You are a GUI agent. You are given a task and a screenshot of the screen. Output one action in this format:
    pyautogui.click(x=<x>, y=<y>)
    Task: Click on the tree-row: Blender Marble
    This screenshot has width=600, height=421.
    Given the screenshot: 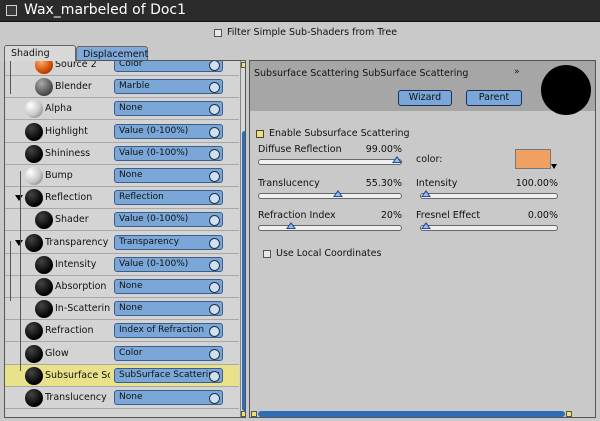 What is the action you would take?
    pyautogui.click(x=122, y=87)
    